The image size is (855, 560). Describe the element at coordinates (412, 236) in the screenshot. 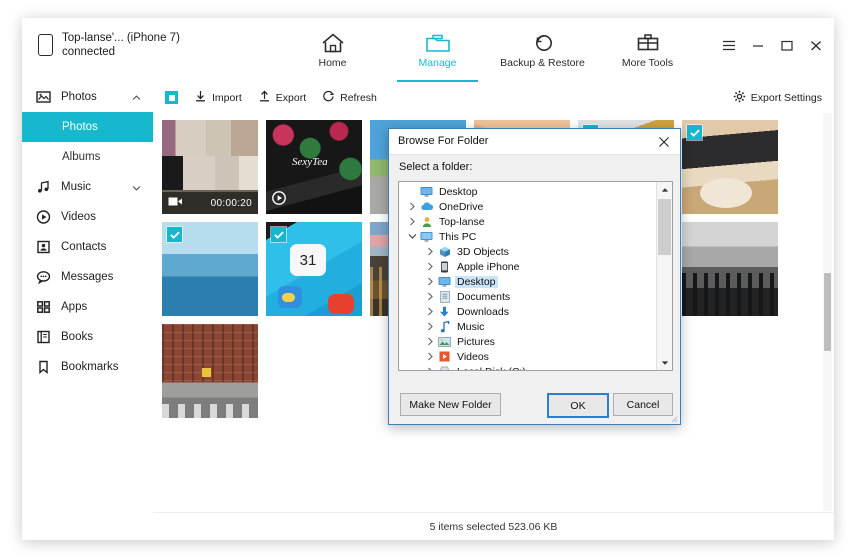

I see `tree-arrow-expanded-icon` at that location.